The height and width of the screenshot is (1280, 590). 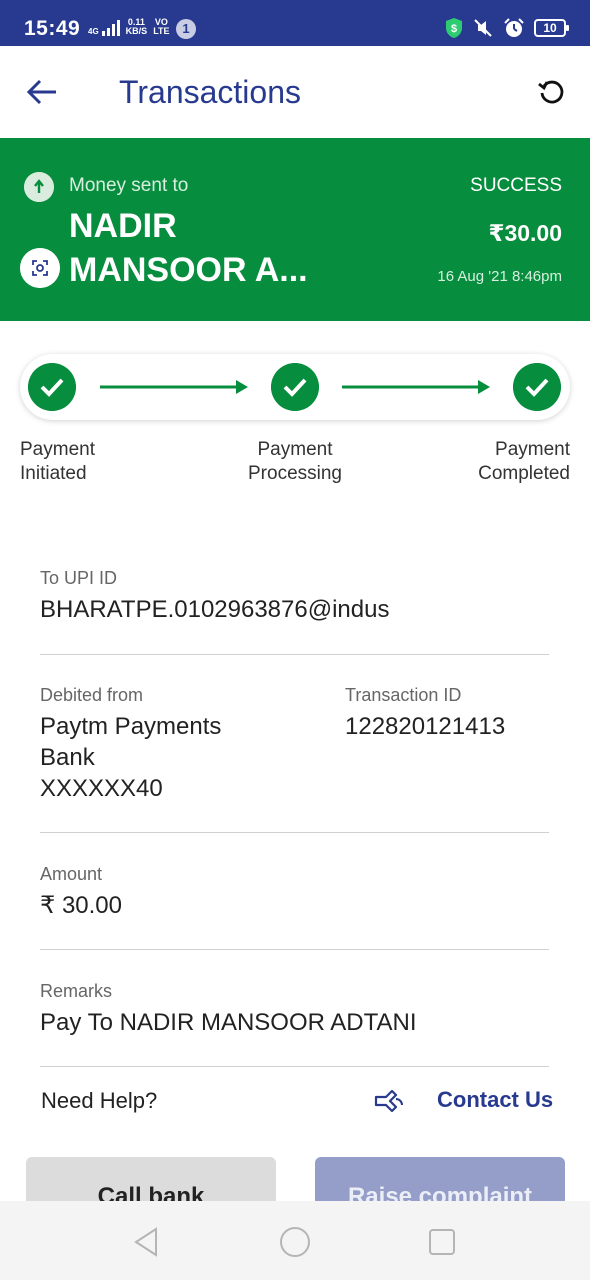 What do you see at coordinates (403, 695) in the screenshot?
I see `transaction-id-label: Transaction ID` at bounding box center [403, 695].